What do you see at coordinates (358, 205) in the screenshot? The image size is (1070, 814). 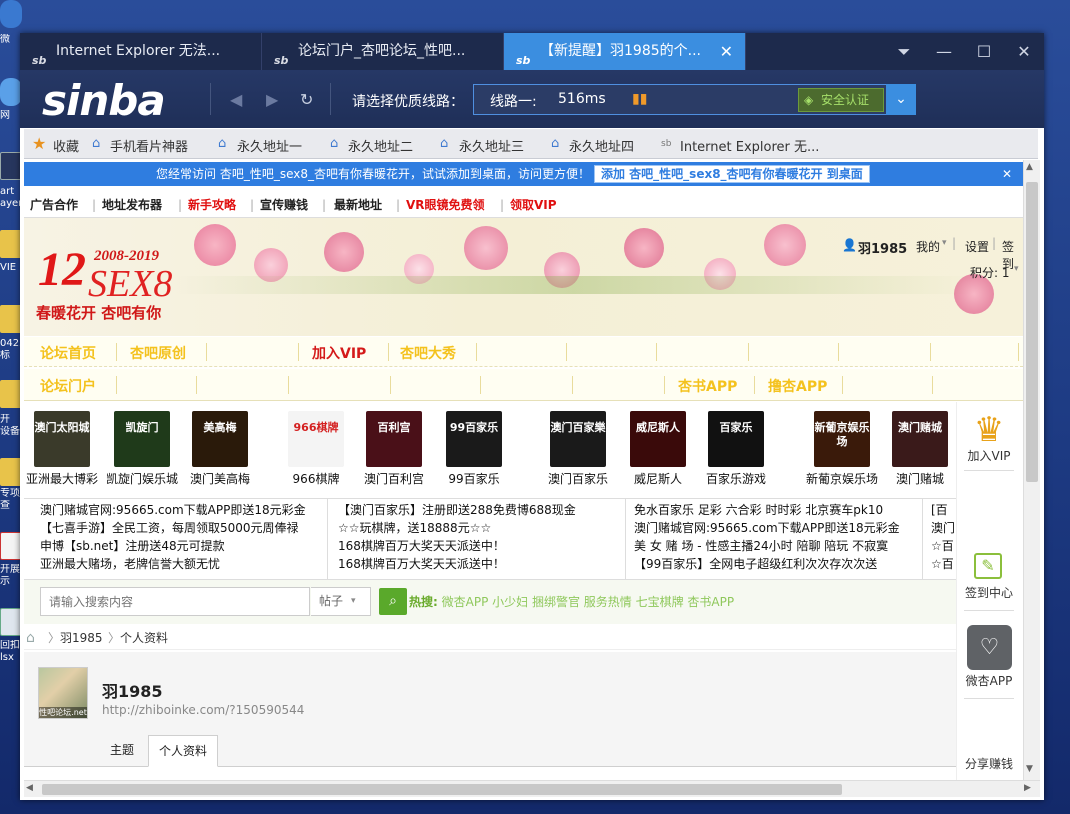 I see `top-menu-item: 最新地址` at bounding box center [358, 205].